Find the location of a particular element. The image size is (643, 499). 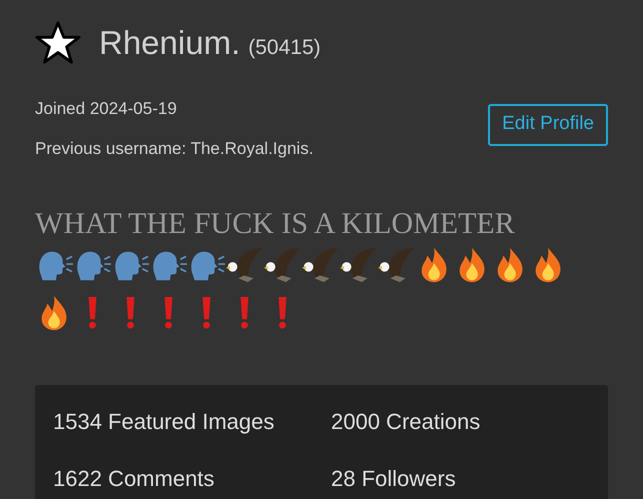

username: Rhenium. is located at coordinates (169, 43).